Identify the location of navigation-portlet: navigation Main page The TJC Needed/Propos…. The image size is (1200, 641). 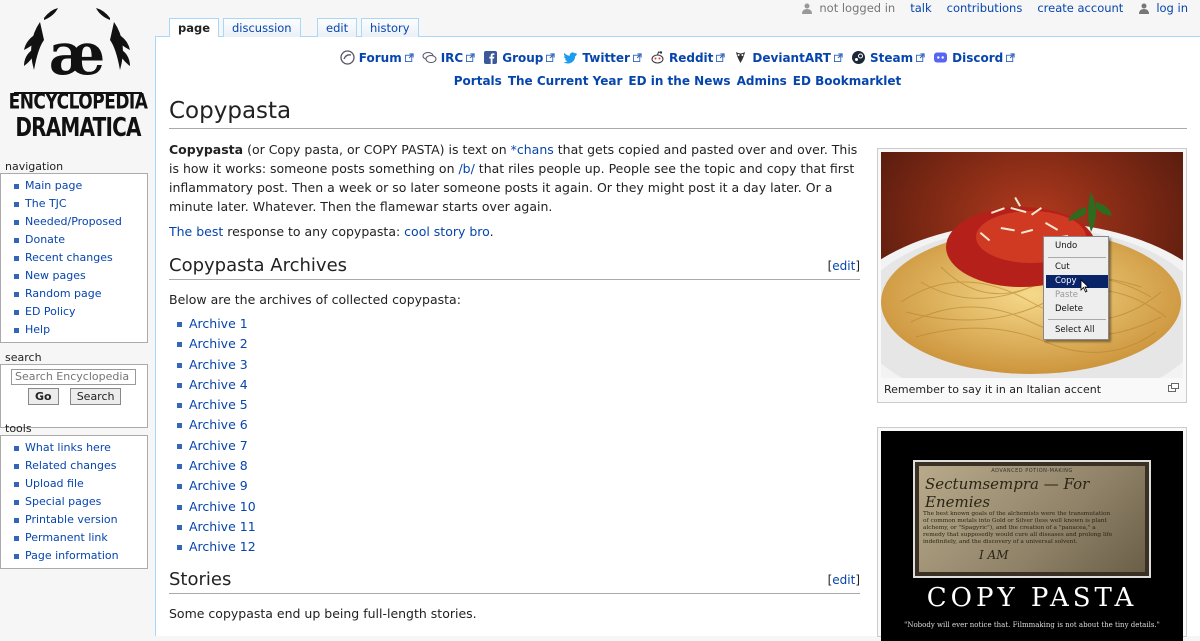
(74, 251).